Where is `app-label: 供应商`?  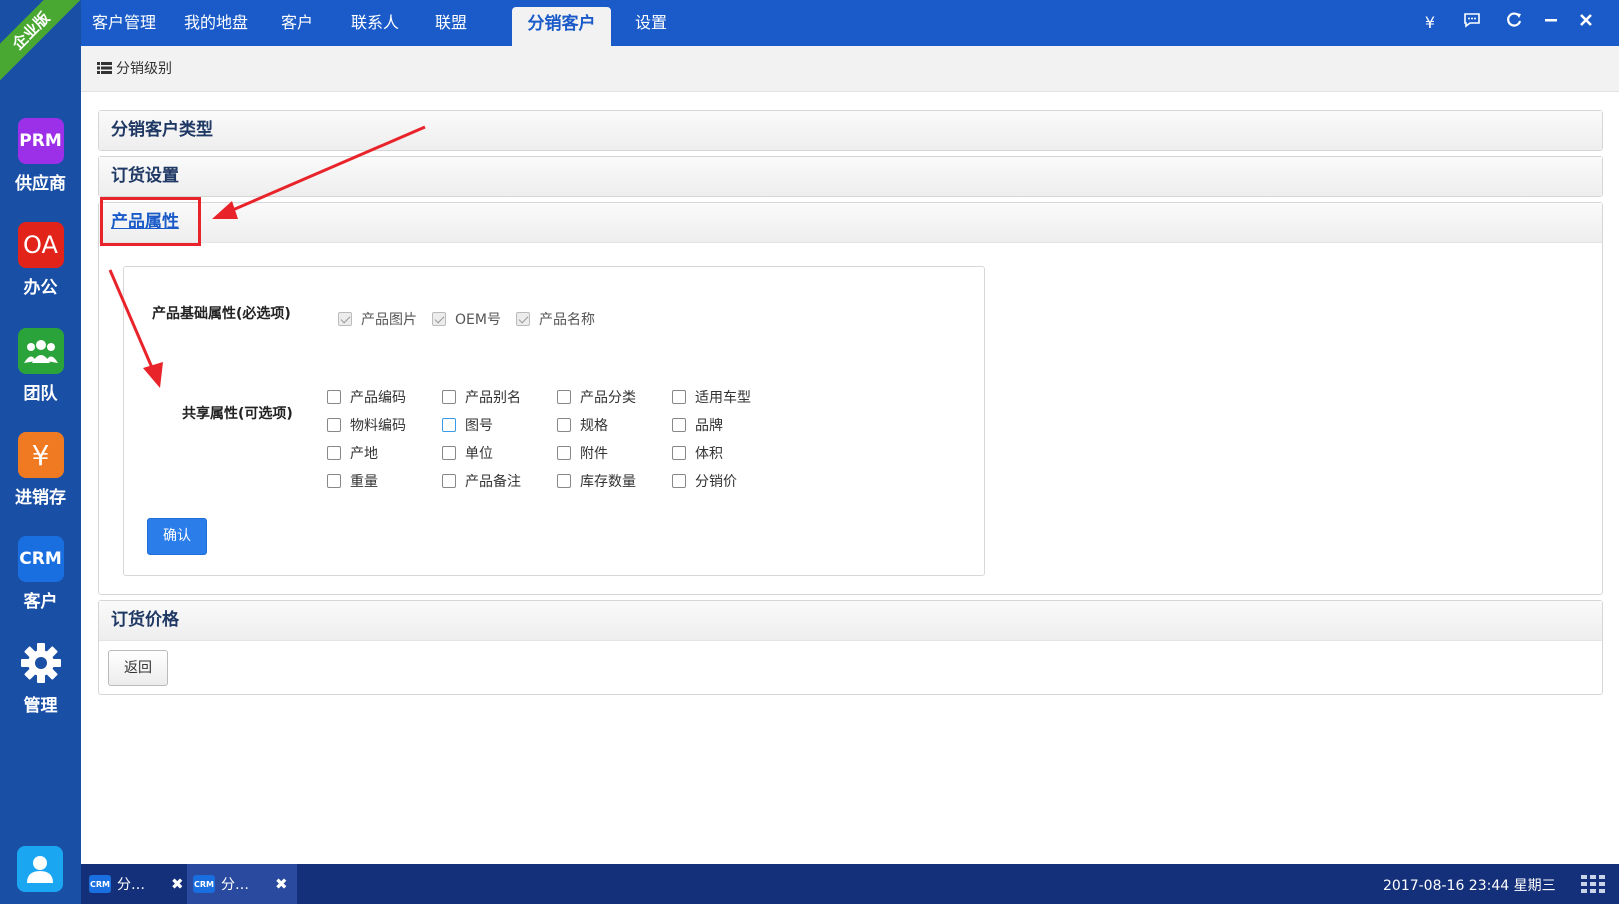
app-label: 供应商 is located at coordinates (40, 184).